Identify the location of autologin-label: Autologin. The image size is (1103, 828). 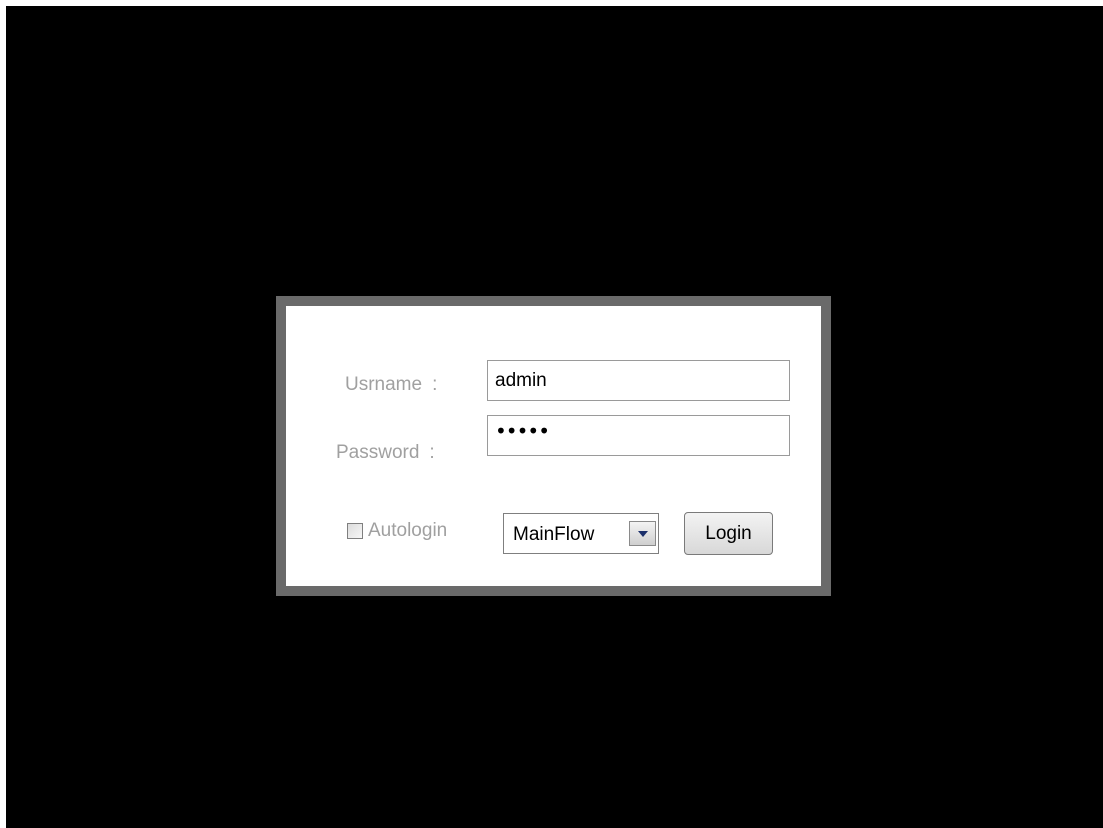
(408, 530).